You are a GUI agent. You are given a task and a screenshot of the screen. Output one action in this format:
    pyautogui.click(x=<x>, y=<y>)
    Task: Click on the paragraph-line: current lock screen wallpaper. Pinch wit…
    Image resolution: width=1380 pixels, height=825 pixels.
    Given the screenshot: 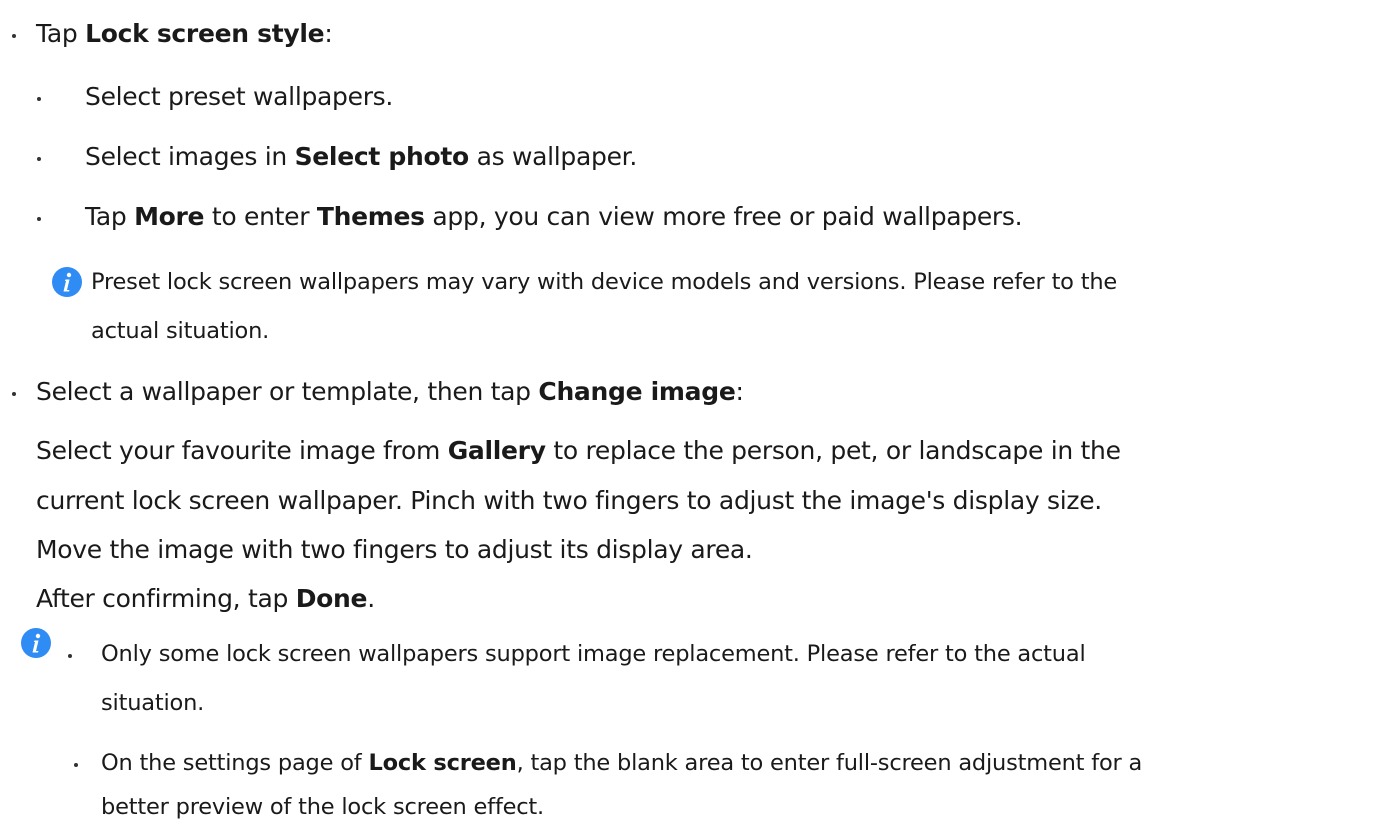 What is the action you would take?
    pyautogui.click(x=569, y=500)
    